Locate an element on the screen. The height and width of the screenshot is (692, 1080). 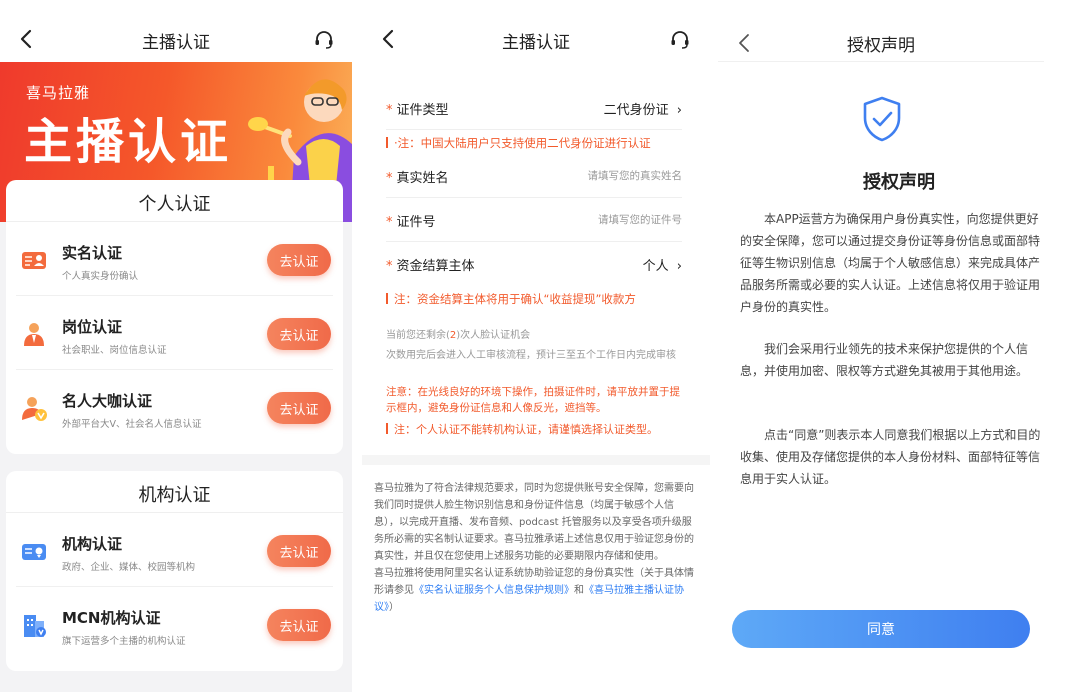
doc-type-label-text: 证件类型 is located at coordinates (422, 110).